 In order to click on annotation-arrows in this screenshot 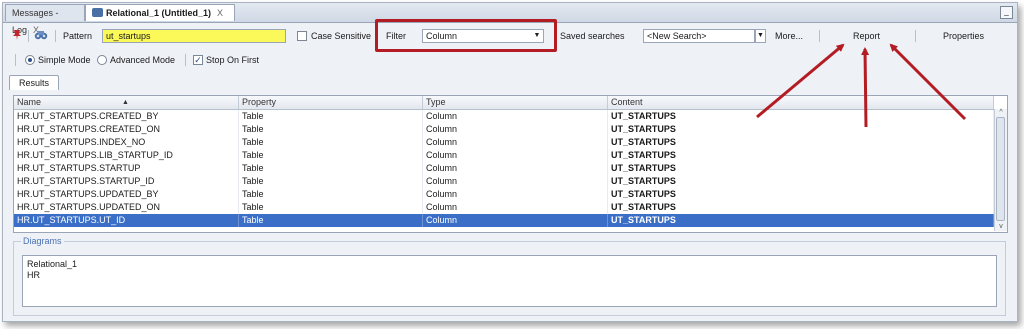, I will do `click(861, 85)`.